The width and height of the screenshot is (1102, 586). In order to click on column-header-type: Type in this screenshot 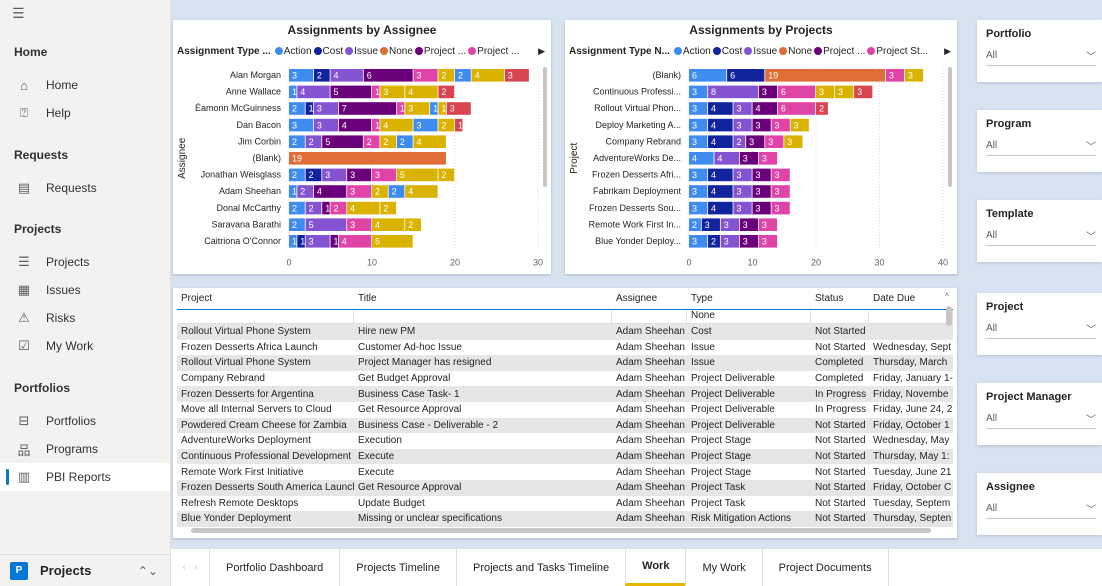, I will do `click(749, 298)`.